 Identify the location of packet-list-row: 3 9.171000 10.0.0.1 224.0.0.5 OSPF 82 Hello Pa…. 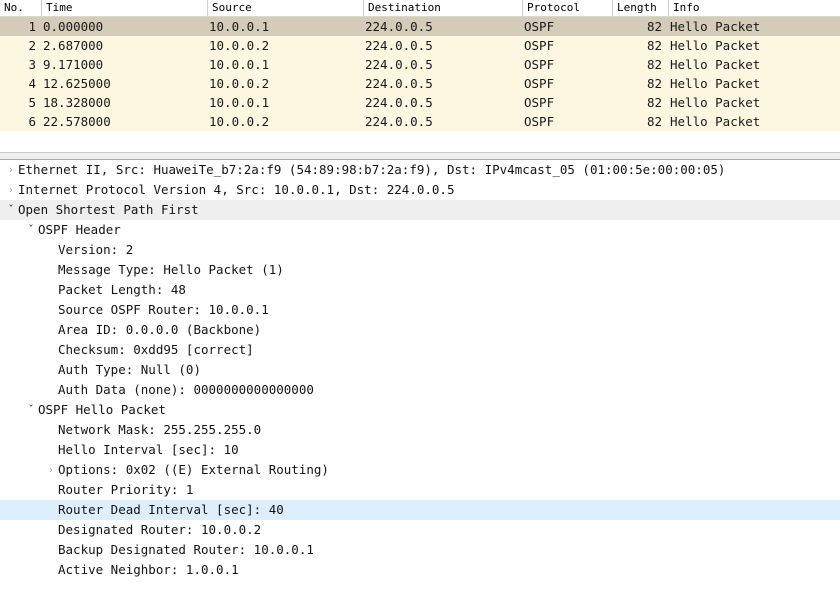
(420, 64).